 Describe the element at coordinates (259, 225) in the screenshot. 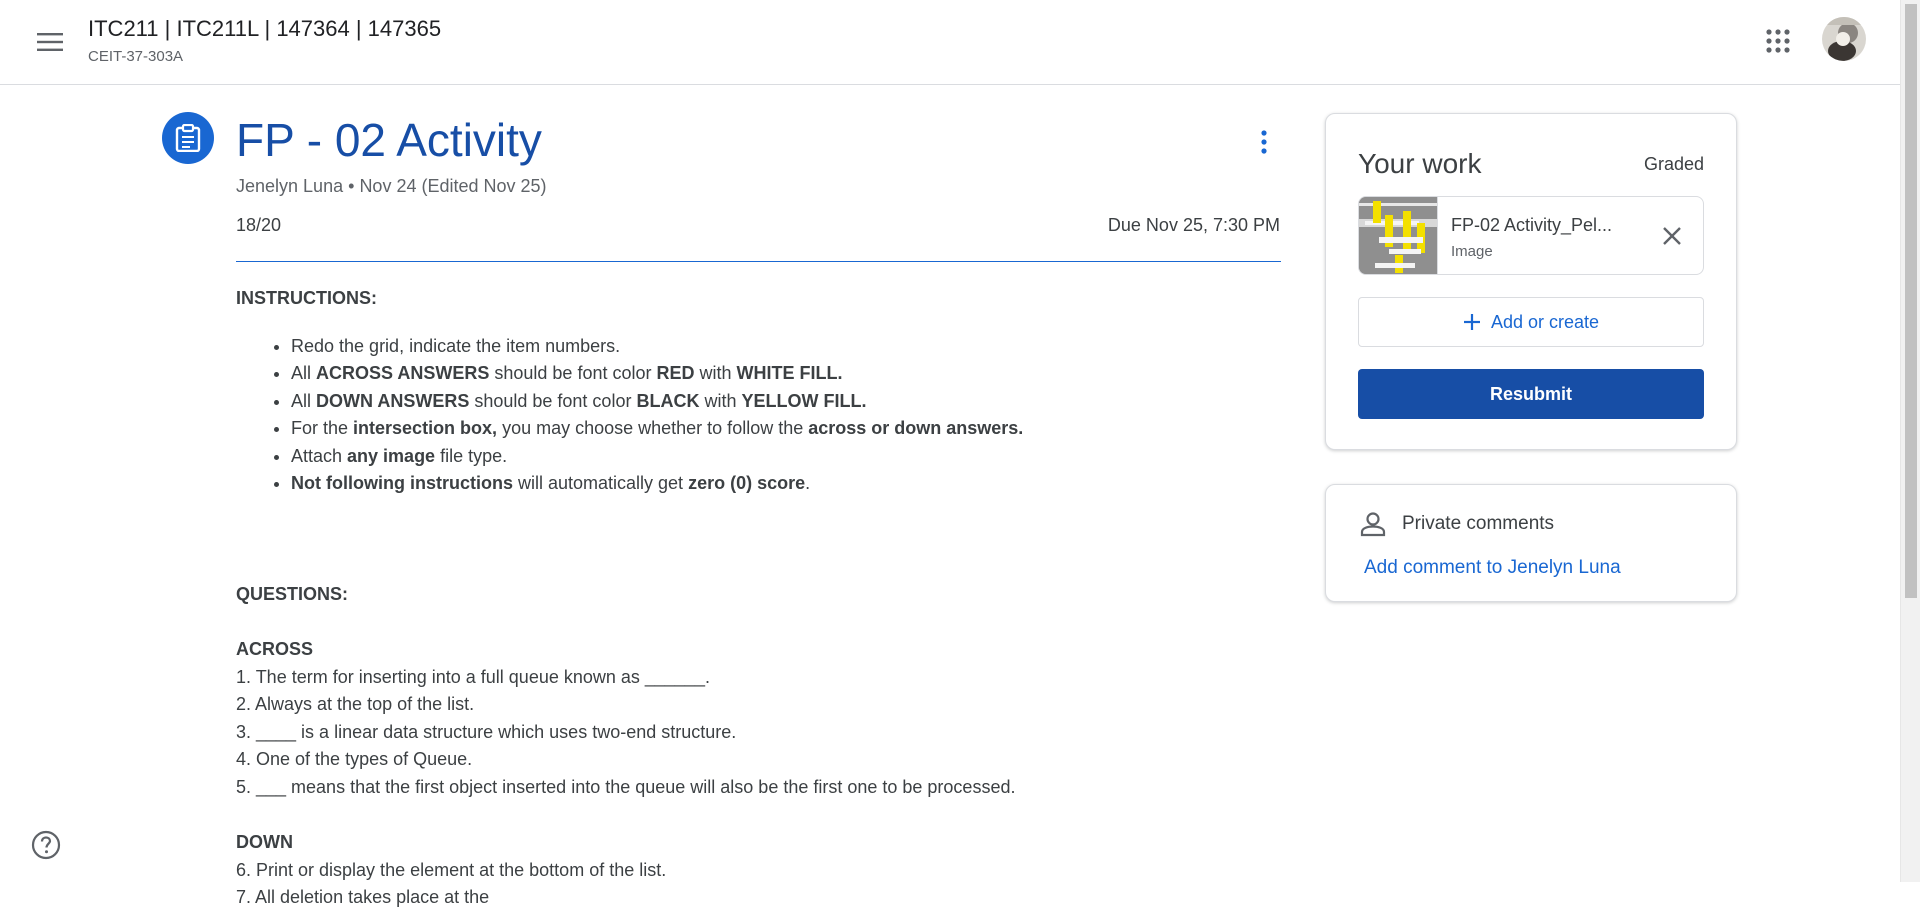

I see `assignment-score: 18/20` at that location.